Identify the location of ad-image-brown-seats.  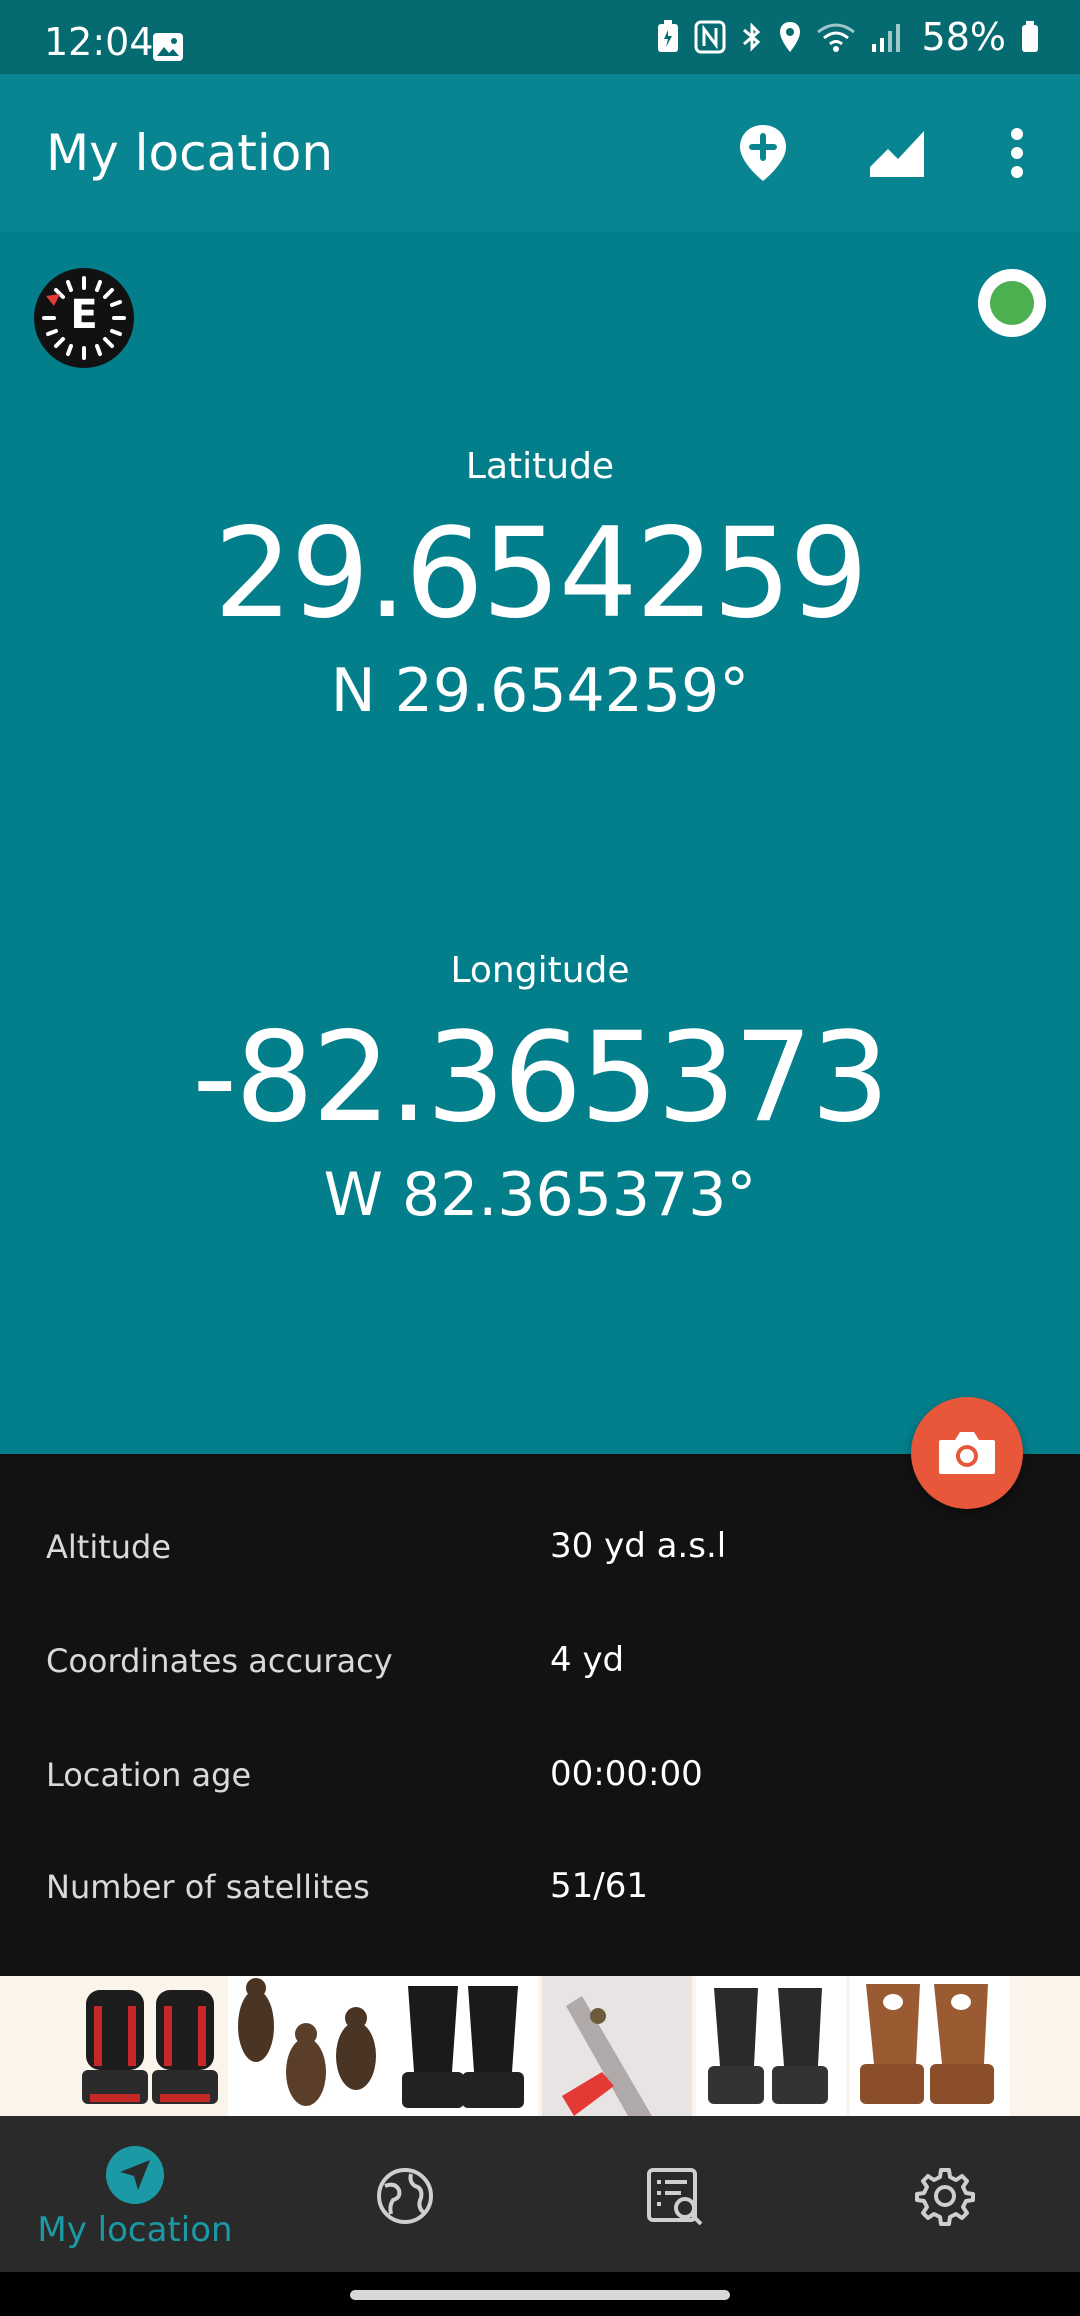
(930, 2046).